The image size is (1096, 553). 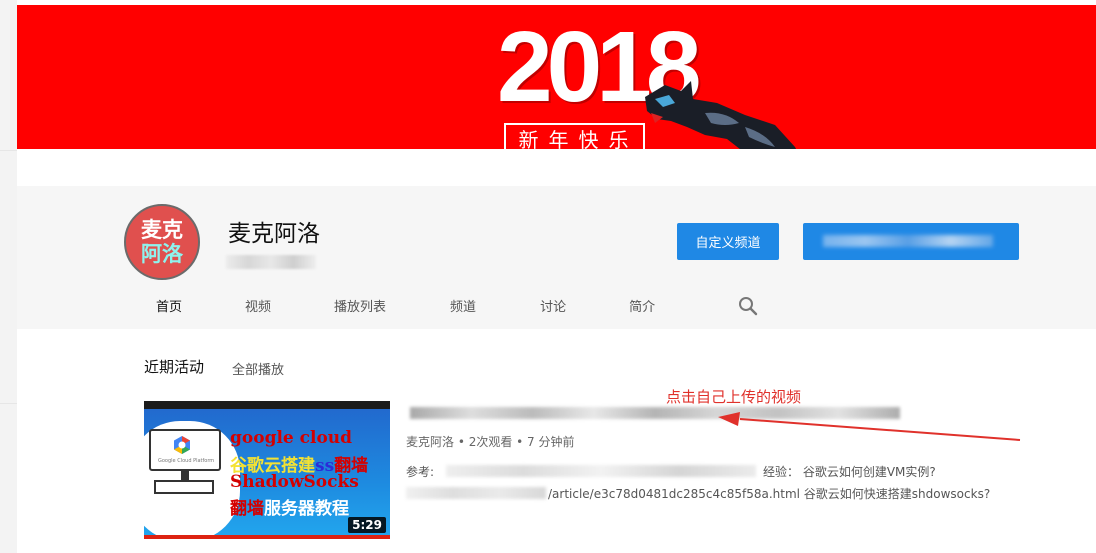 What do you see at coordinates (721, 115) in the screenshot?
I see `dog-illustration` at bounding box center [721, 115].